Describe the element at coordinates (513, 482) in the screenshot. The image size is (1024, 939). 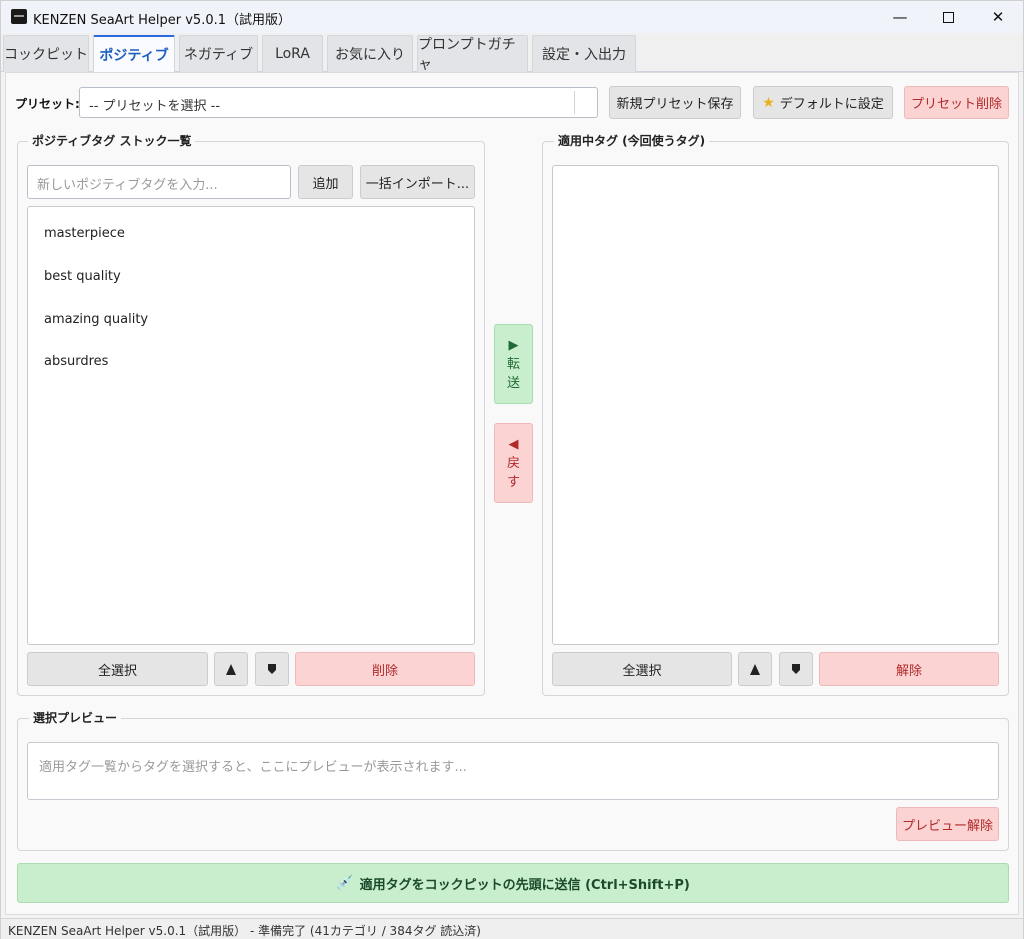
I see `return-label-2: す` at that location.